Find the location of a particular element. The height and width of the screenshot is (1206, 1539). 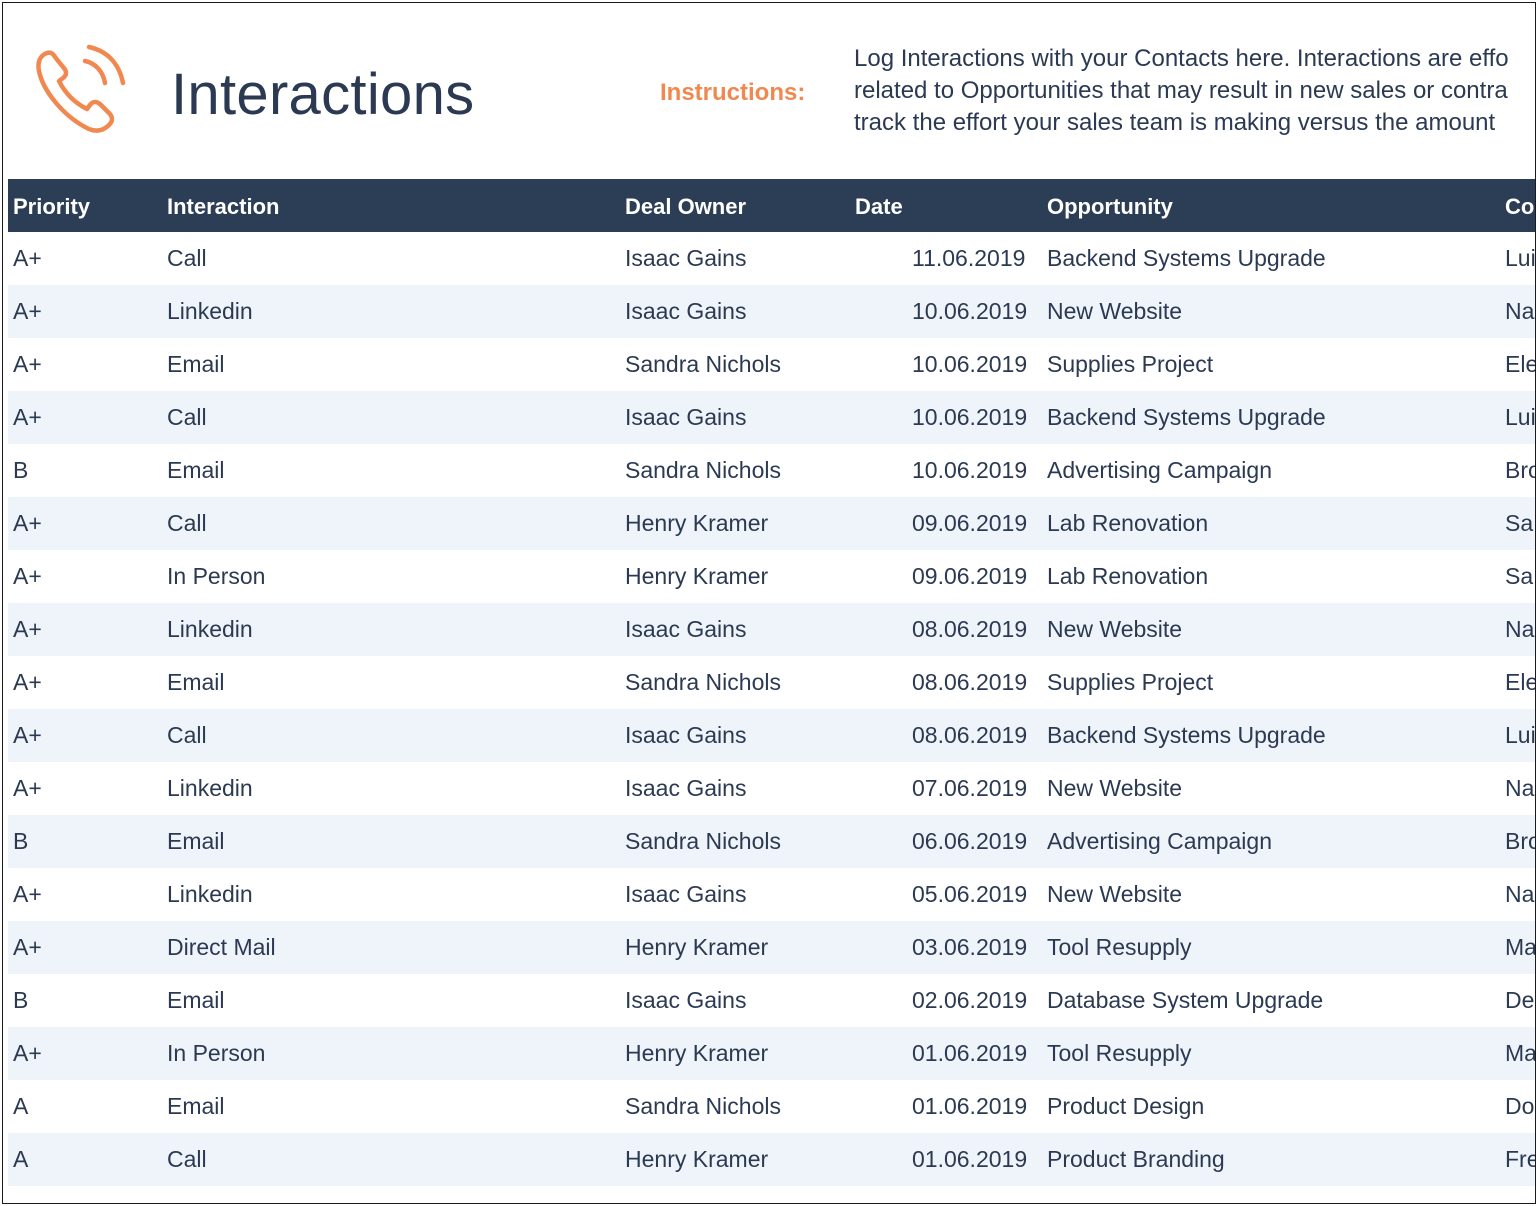

column-header-contact: Co is located at coordinates (1519, 207).